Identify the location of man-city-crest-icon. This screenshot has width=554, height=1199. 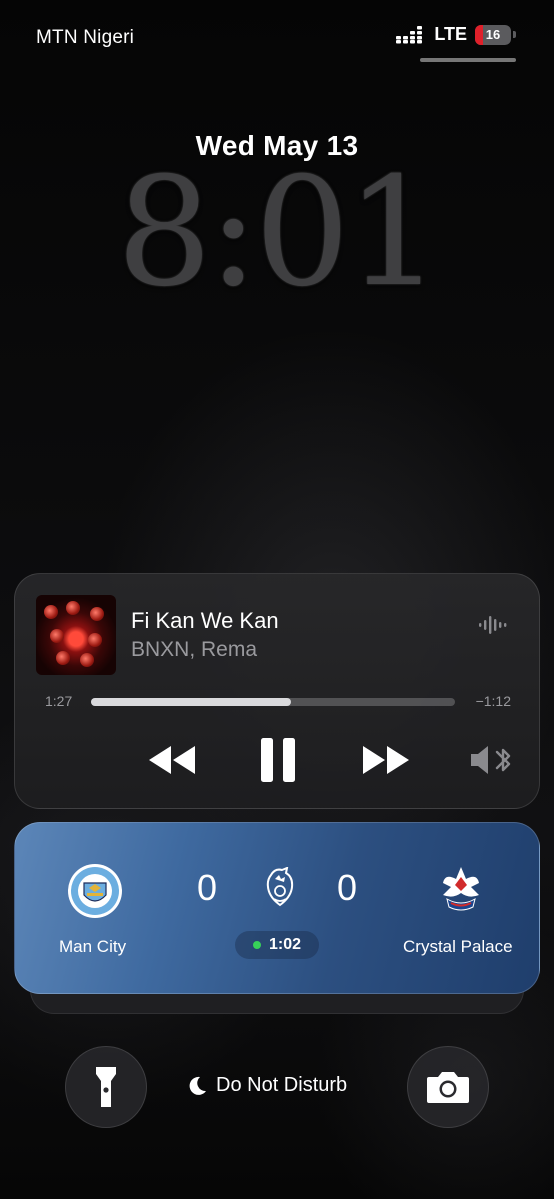
(95, 891).